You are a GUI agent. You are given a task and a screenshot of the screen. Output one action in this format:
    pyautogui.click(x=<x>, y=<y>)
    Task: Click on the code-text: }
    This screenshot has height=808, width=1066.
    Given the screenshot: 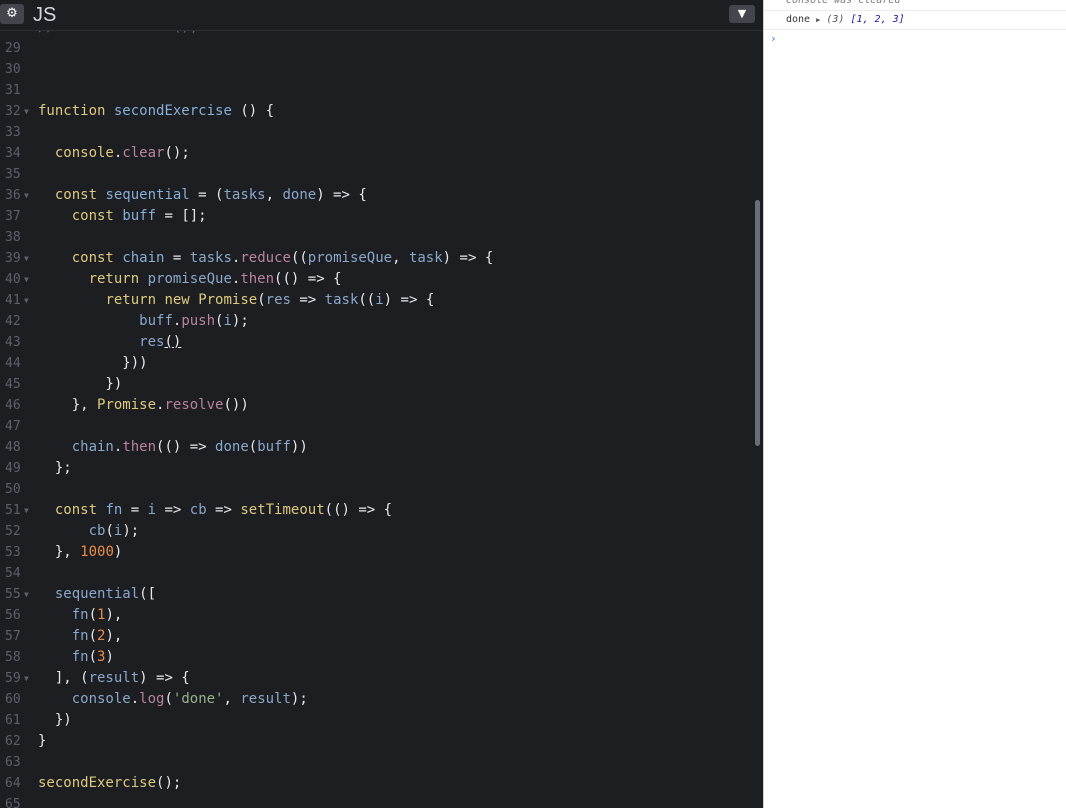 What is the action you would take?
    pyautogui.click(x=42, y=741)
    